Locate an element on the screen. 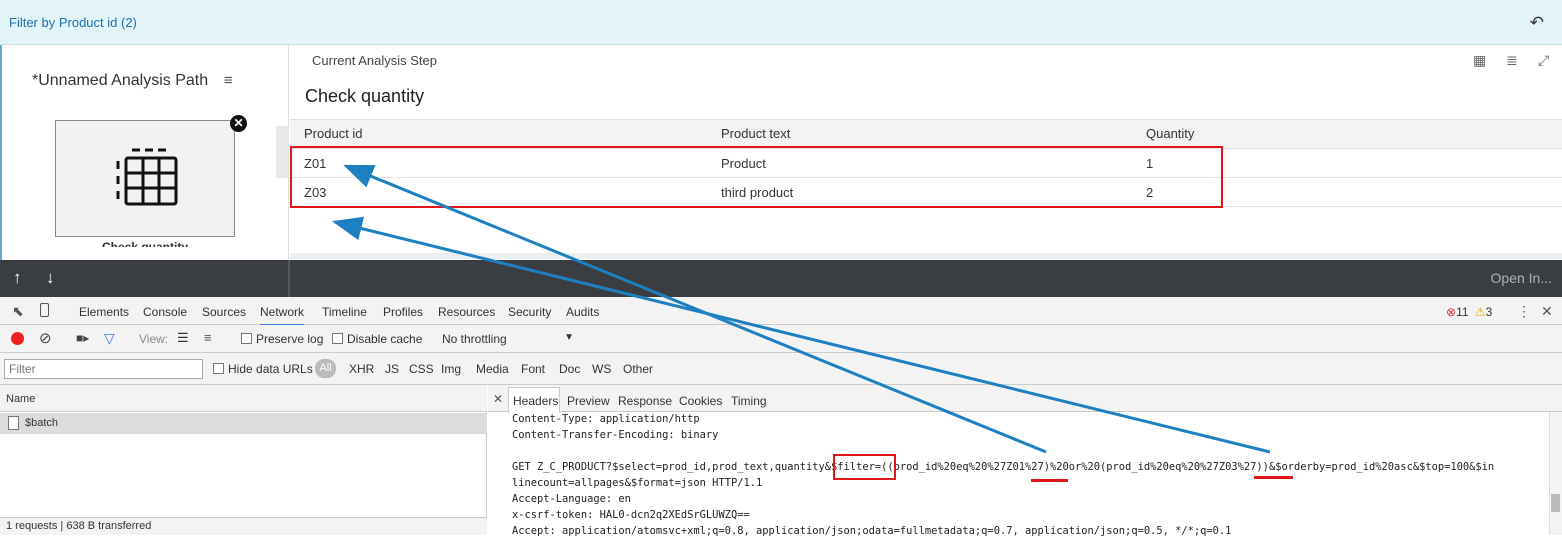 This screenshot has width=1562, height=537. request-name: $batch is located at coordinates (41, 423).